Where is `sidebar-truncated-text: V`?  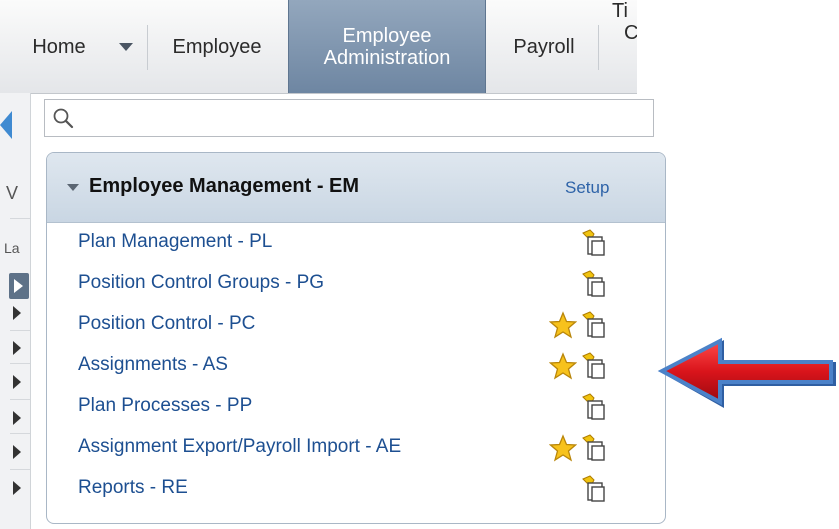
sidebar-truncated-text: V is located at coordinates (12, 193).